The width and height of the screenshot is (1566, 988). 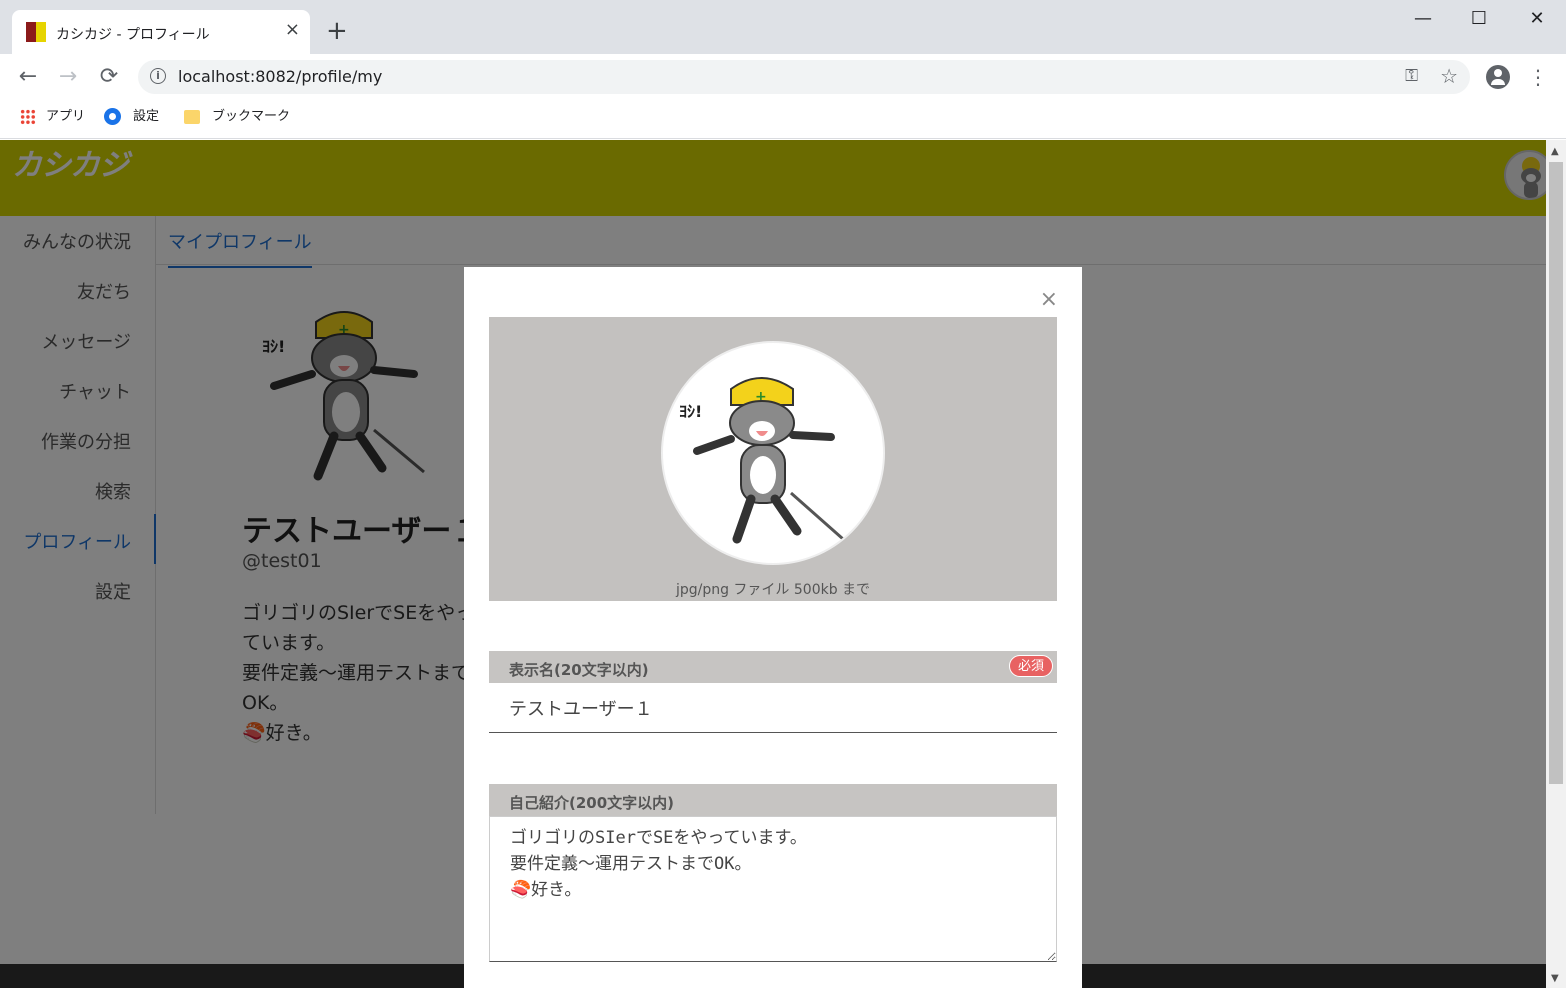 I want to click on browser-tab: カシカジ - プロフィール ×, so click(x=161, y=32).